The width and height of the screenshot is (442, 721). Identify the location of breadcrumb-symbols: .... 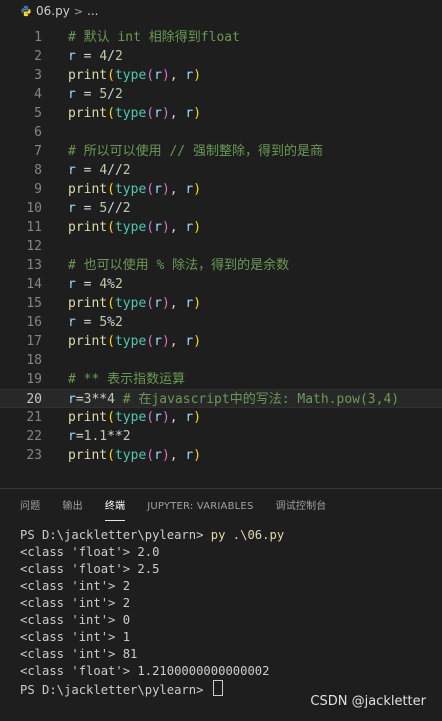
(92, 11).